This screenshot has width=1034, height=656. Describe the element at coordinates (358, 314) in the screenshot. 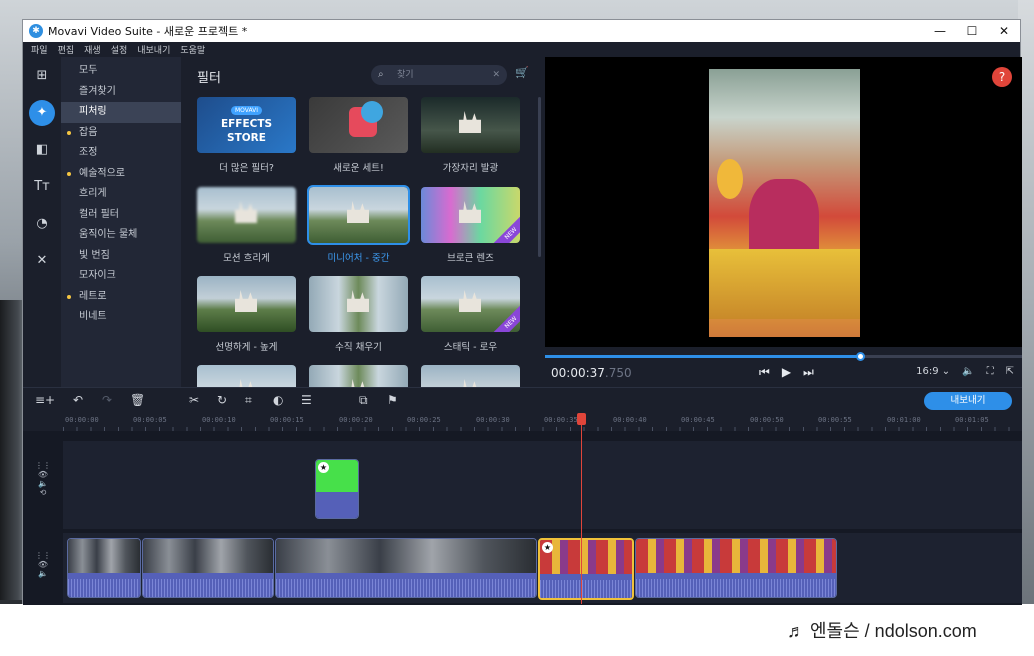

I see `filter-tile: 수직 채우기` at that location.